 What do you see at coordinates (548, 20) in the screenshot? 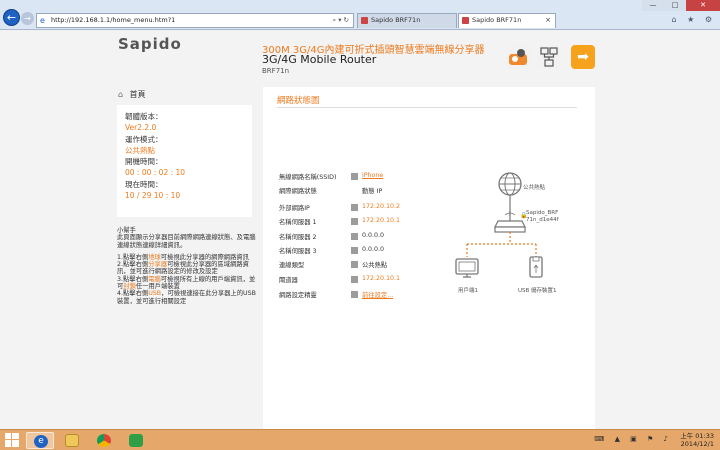
I see `tab-close-icon: ×` at bounding box center [548, 20].